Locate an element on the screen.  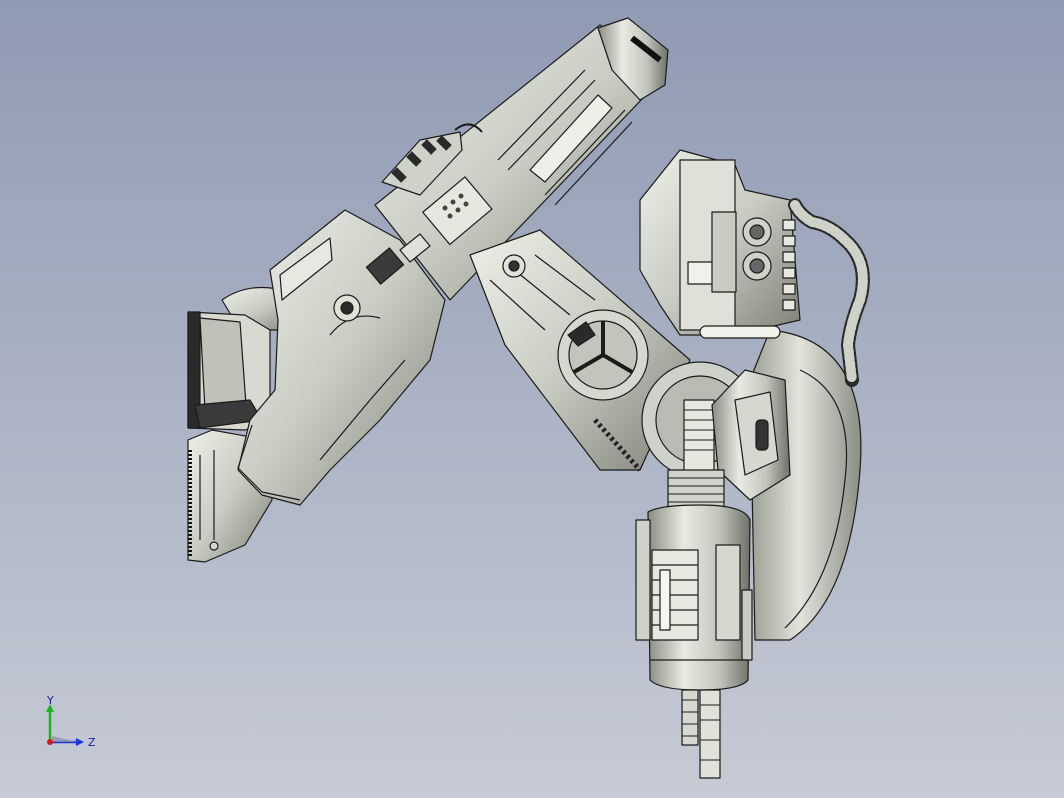
y-axis-label: Y is located at coordinates (50, 701).